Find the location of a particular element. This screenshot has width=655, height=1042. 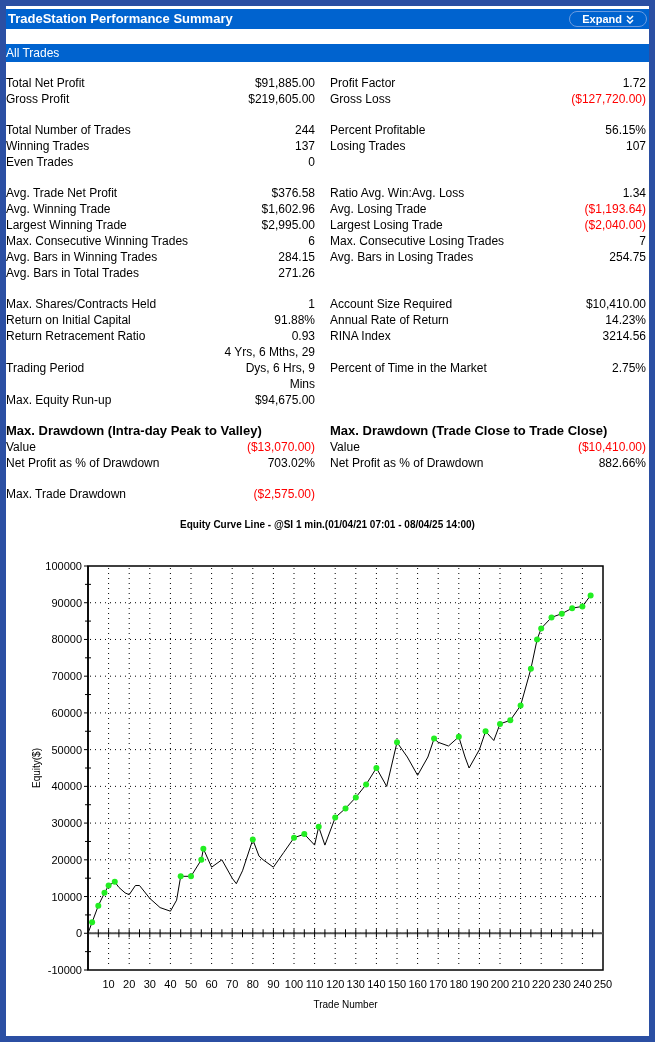

y-tick-label: 10000 is located at coordinates (66, 896).